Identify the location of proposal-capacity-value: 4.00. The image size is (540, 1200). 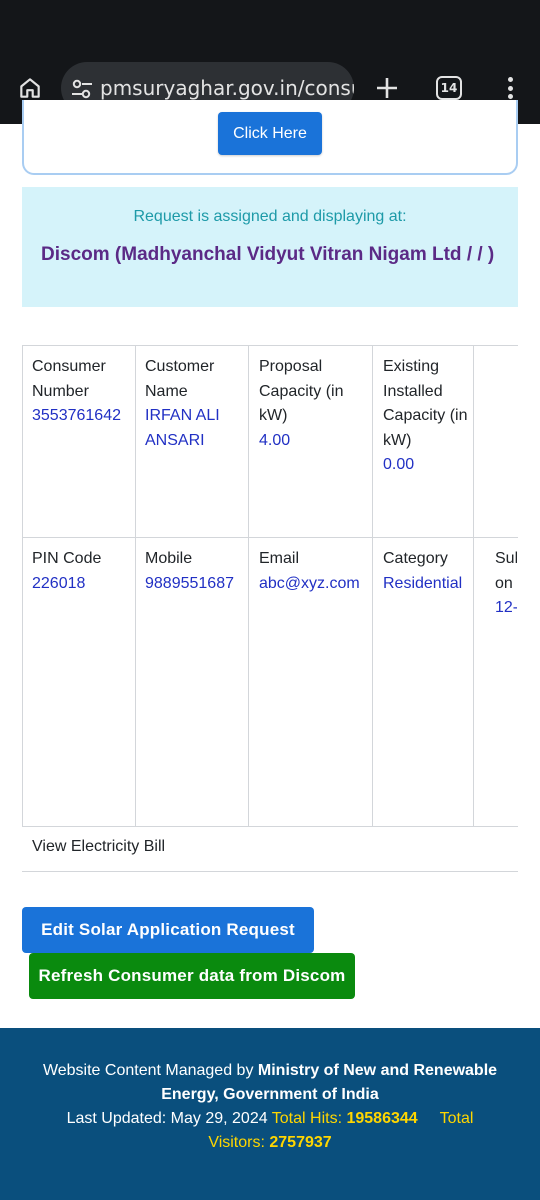
(275, 440).